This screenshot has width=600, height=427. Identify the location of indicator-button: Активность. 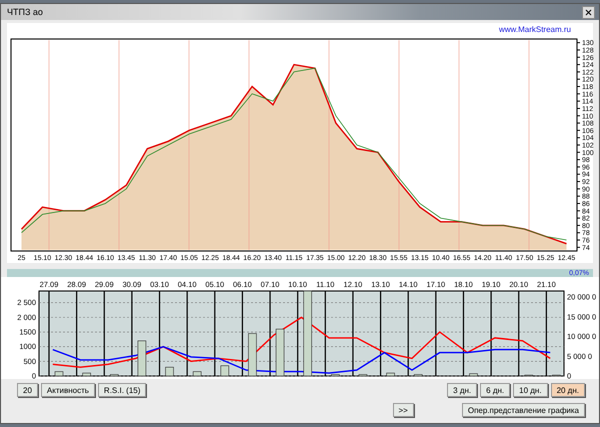
(67, 390).